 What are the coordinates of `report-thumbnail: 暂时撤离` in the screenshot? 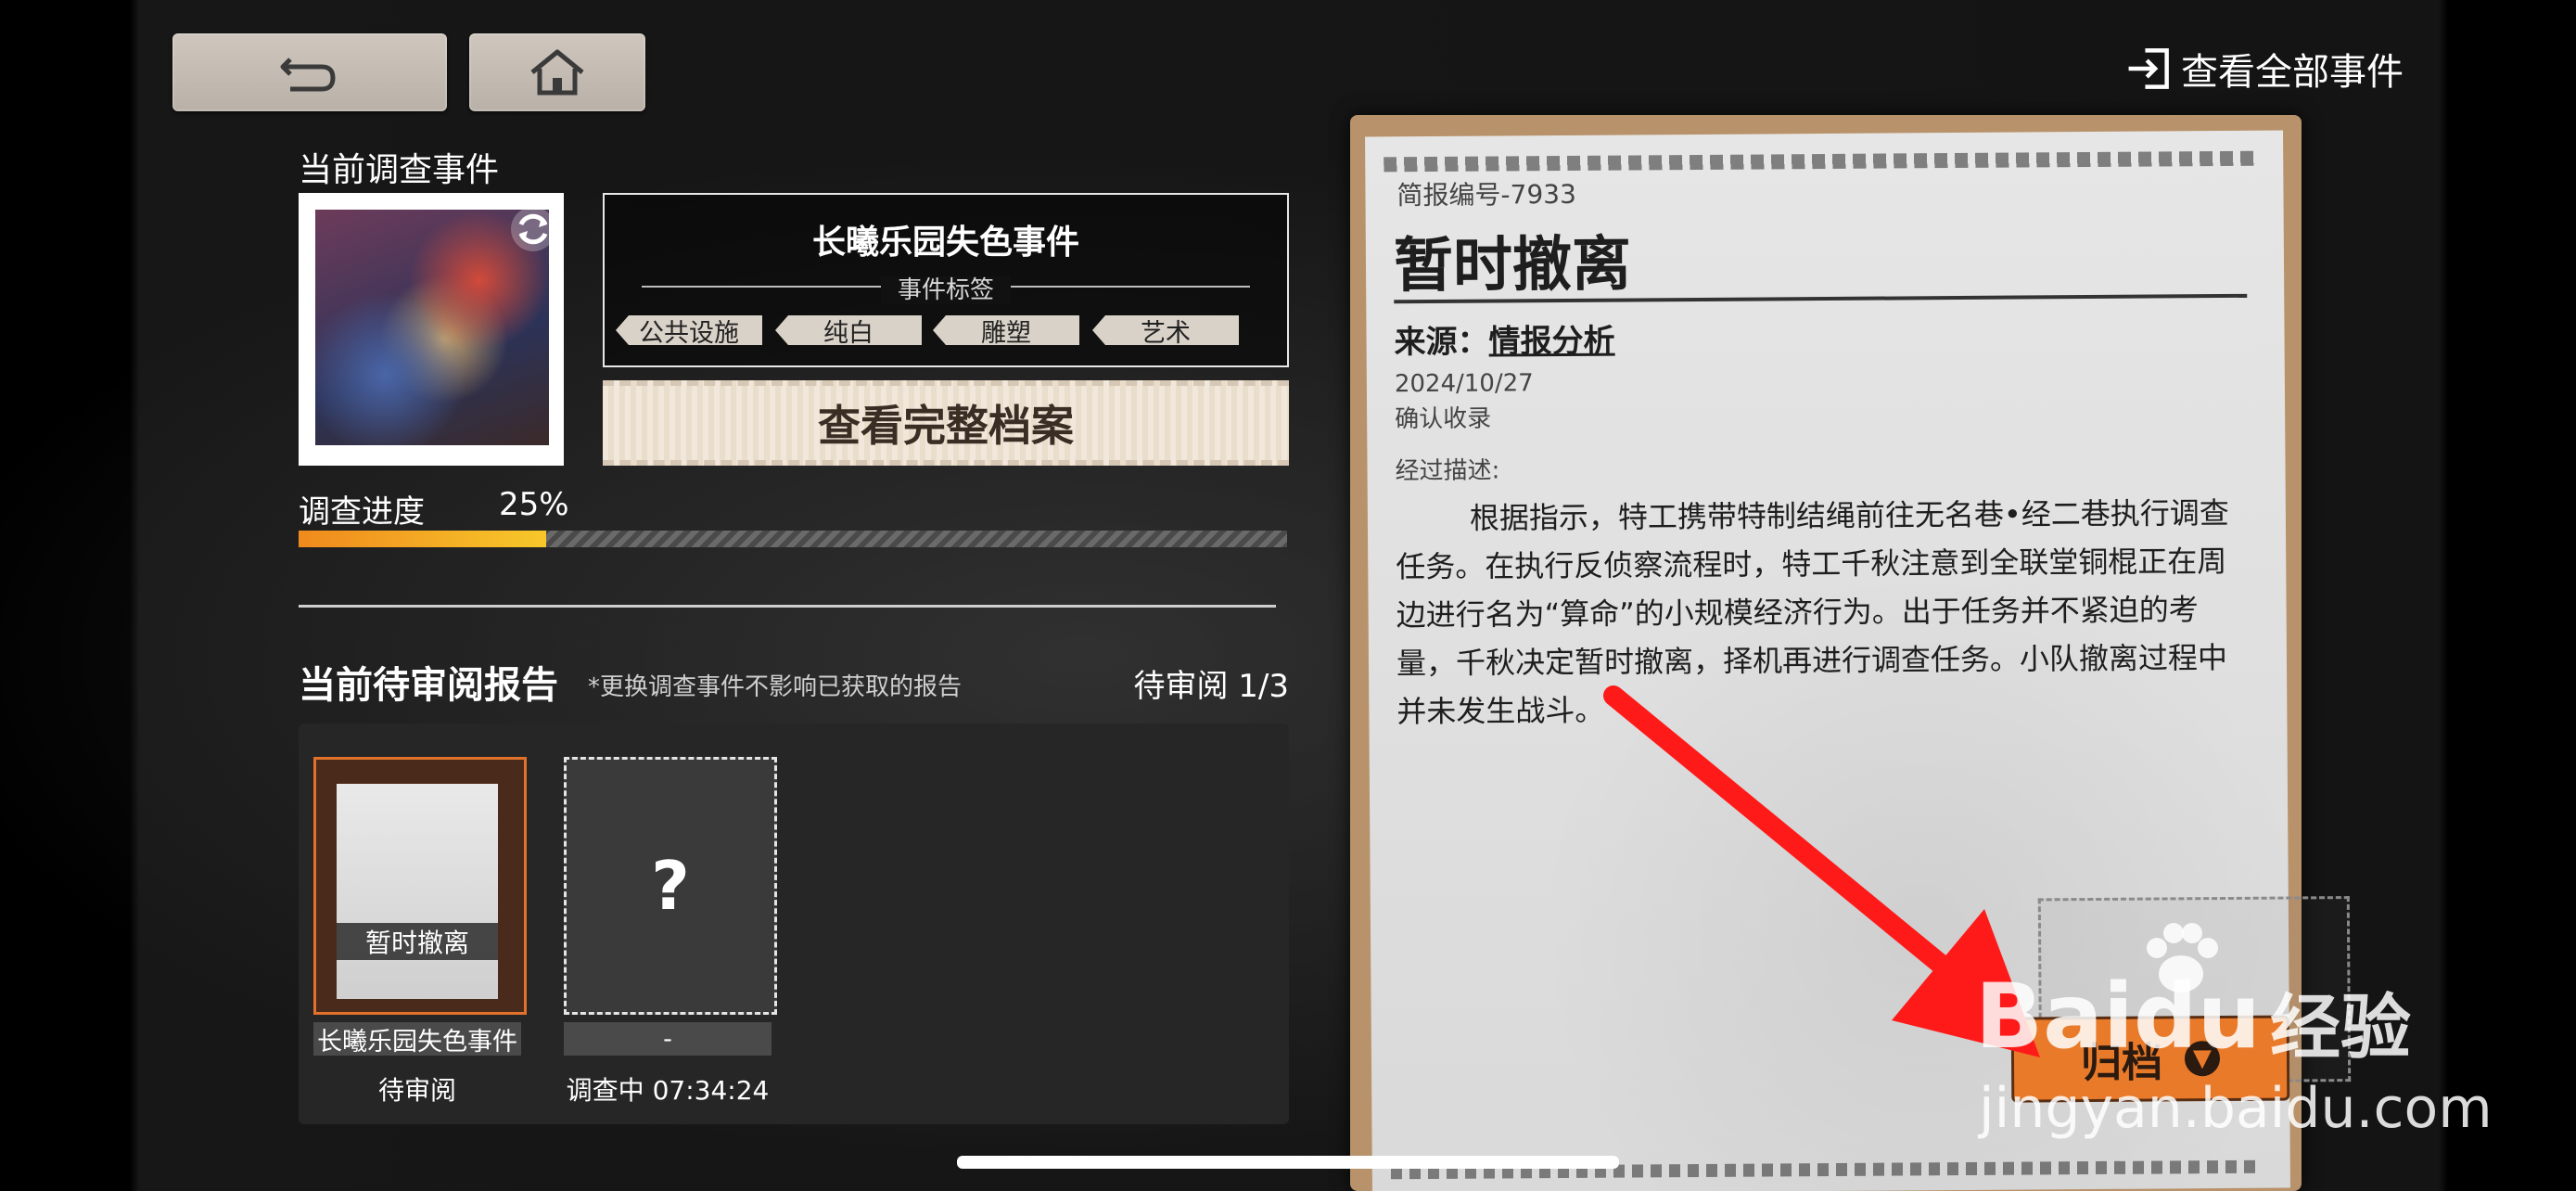 It's located at (420, 886).